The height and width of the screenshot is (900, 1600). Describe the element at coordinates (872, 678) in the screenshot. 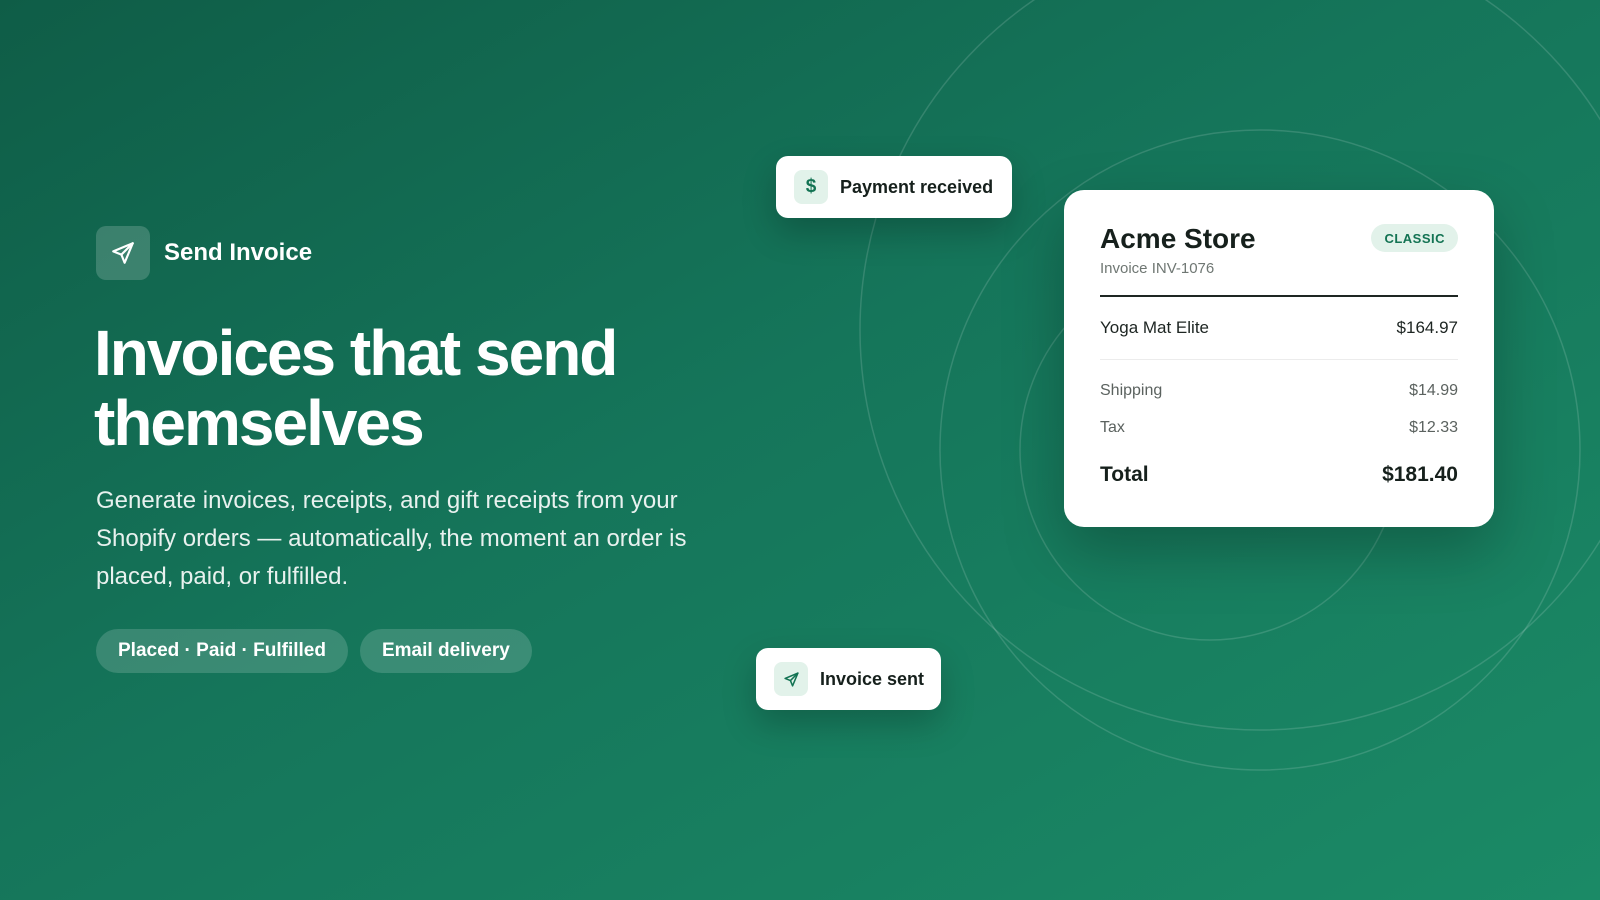

I see `toast-label: Invoice sent` at that location.